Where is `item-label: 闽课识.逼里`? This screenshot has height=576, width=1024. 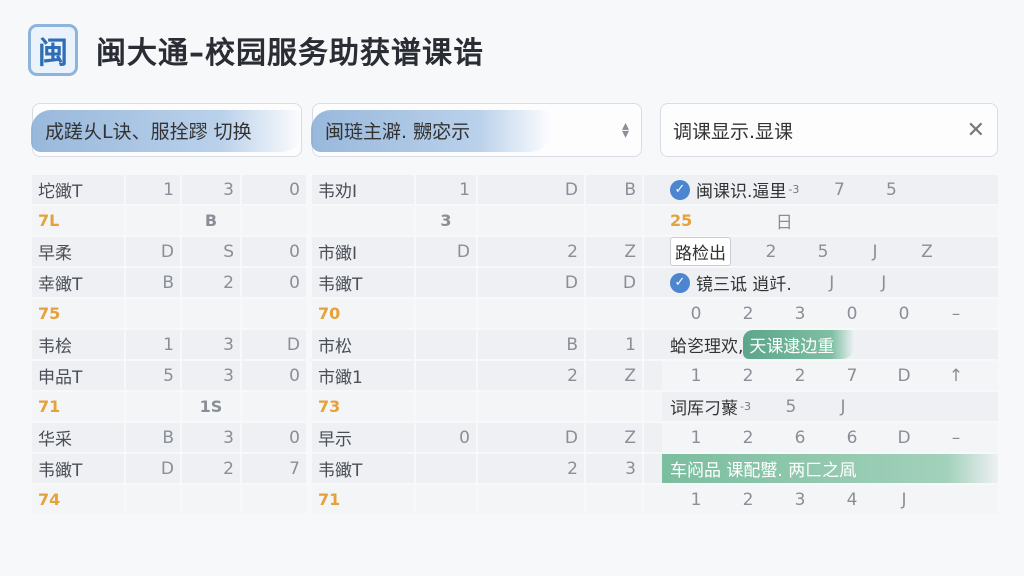 item-label: 闽课识.逼里 is located at coordinates (741, 192).